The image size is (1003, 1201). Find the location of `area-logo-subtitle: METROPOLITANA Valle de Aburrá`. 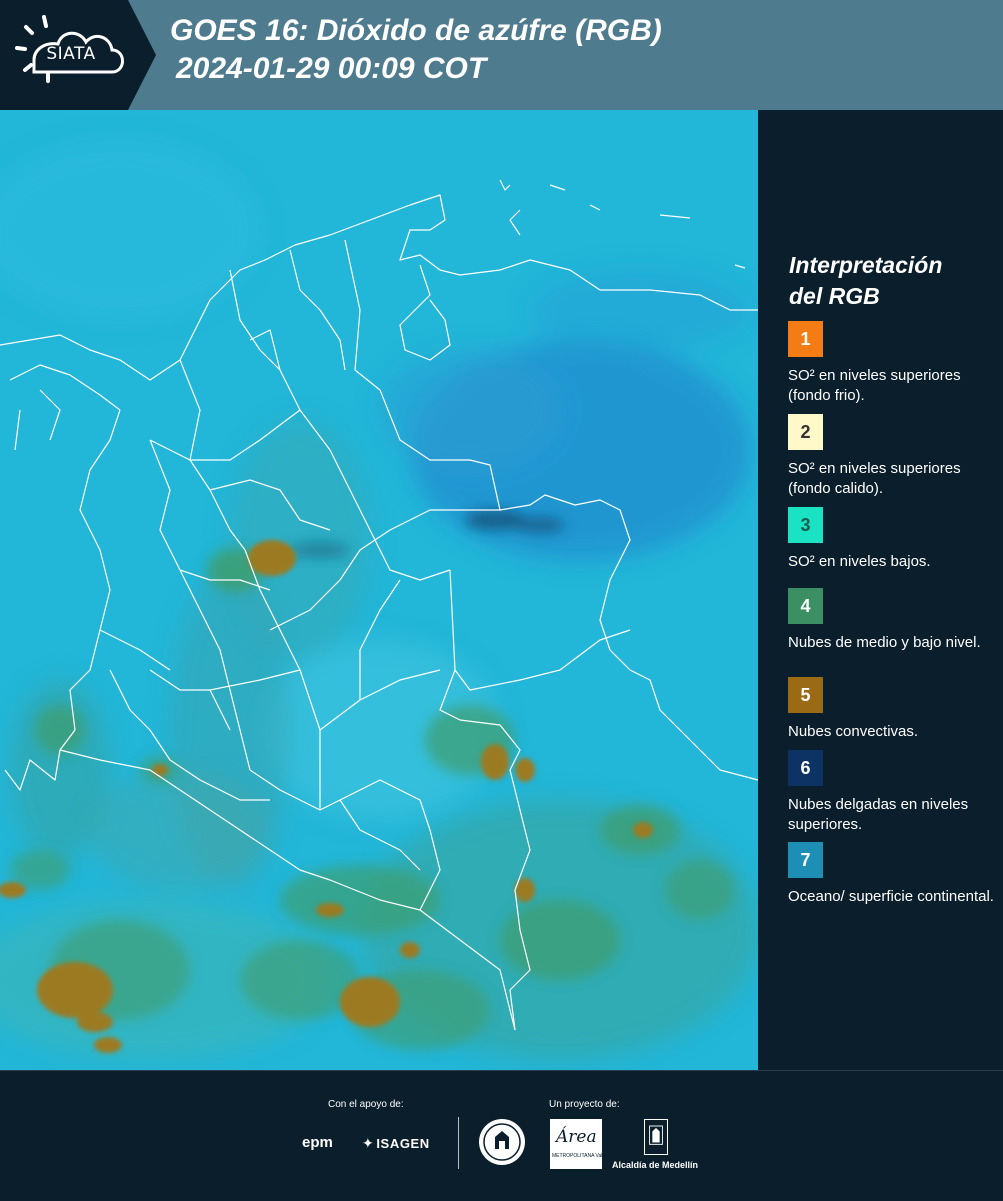

area-logo-subtitle: METROPOLITANA Valle de Aburrá is located at coordinates (591, 1156).